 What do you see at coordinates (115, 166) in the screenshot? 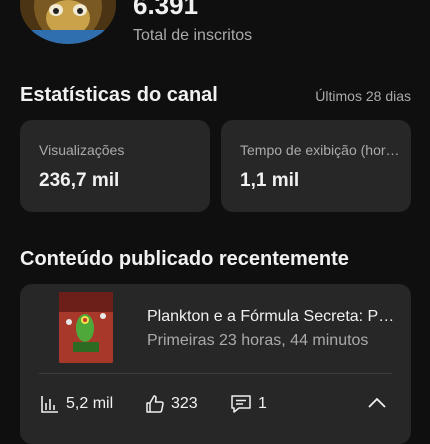
I see `views-stat-card: Visualizações 236,7 mil` at bounding box center [115, 166].